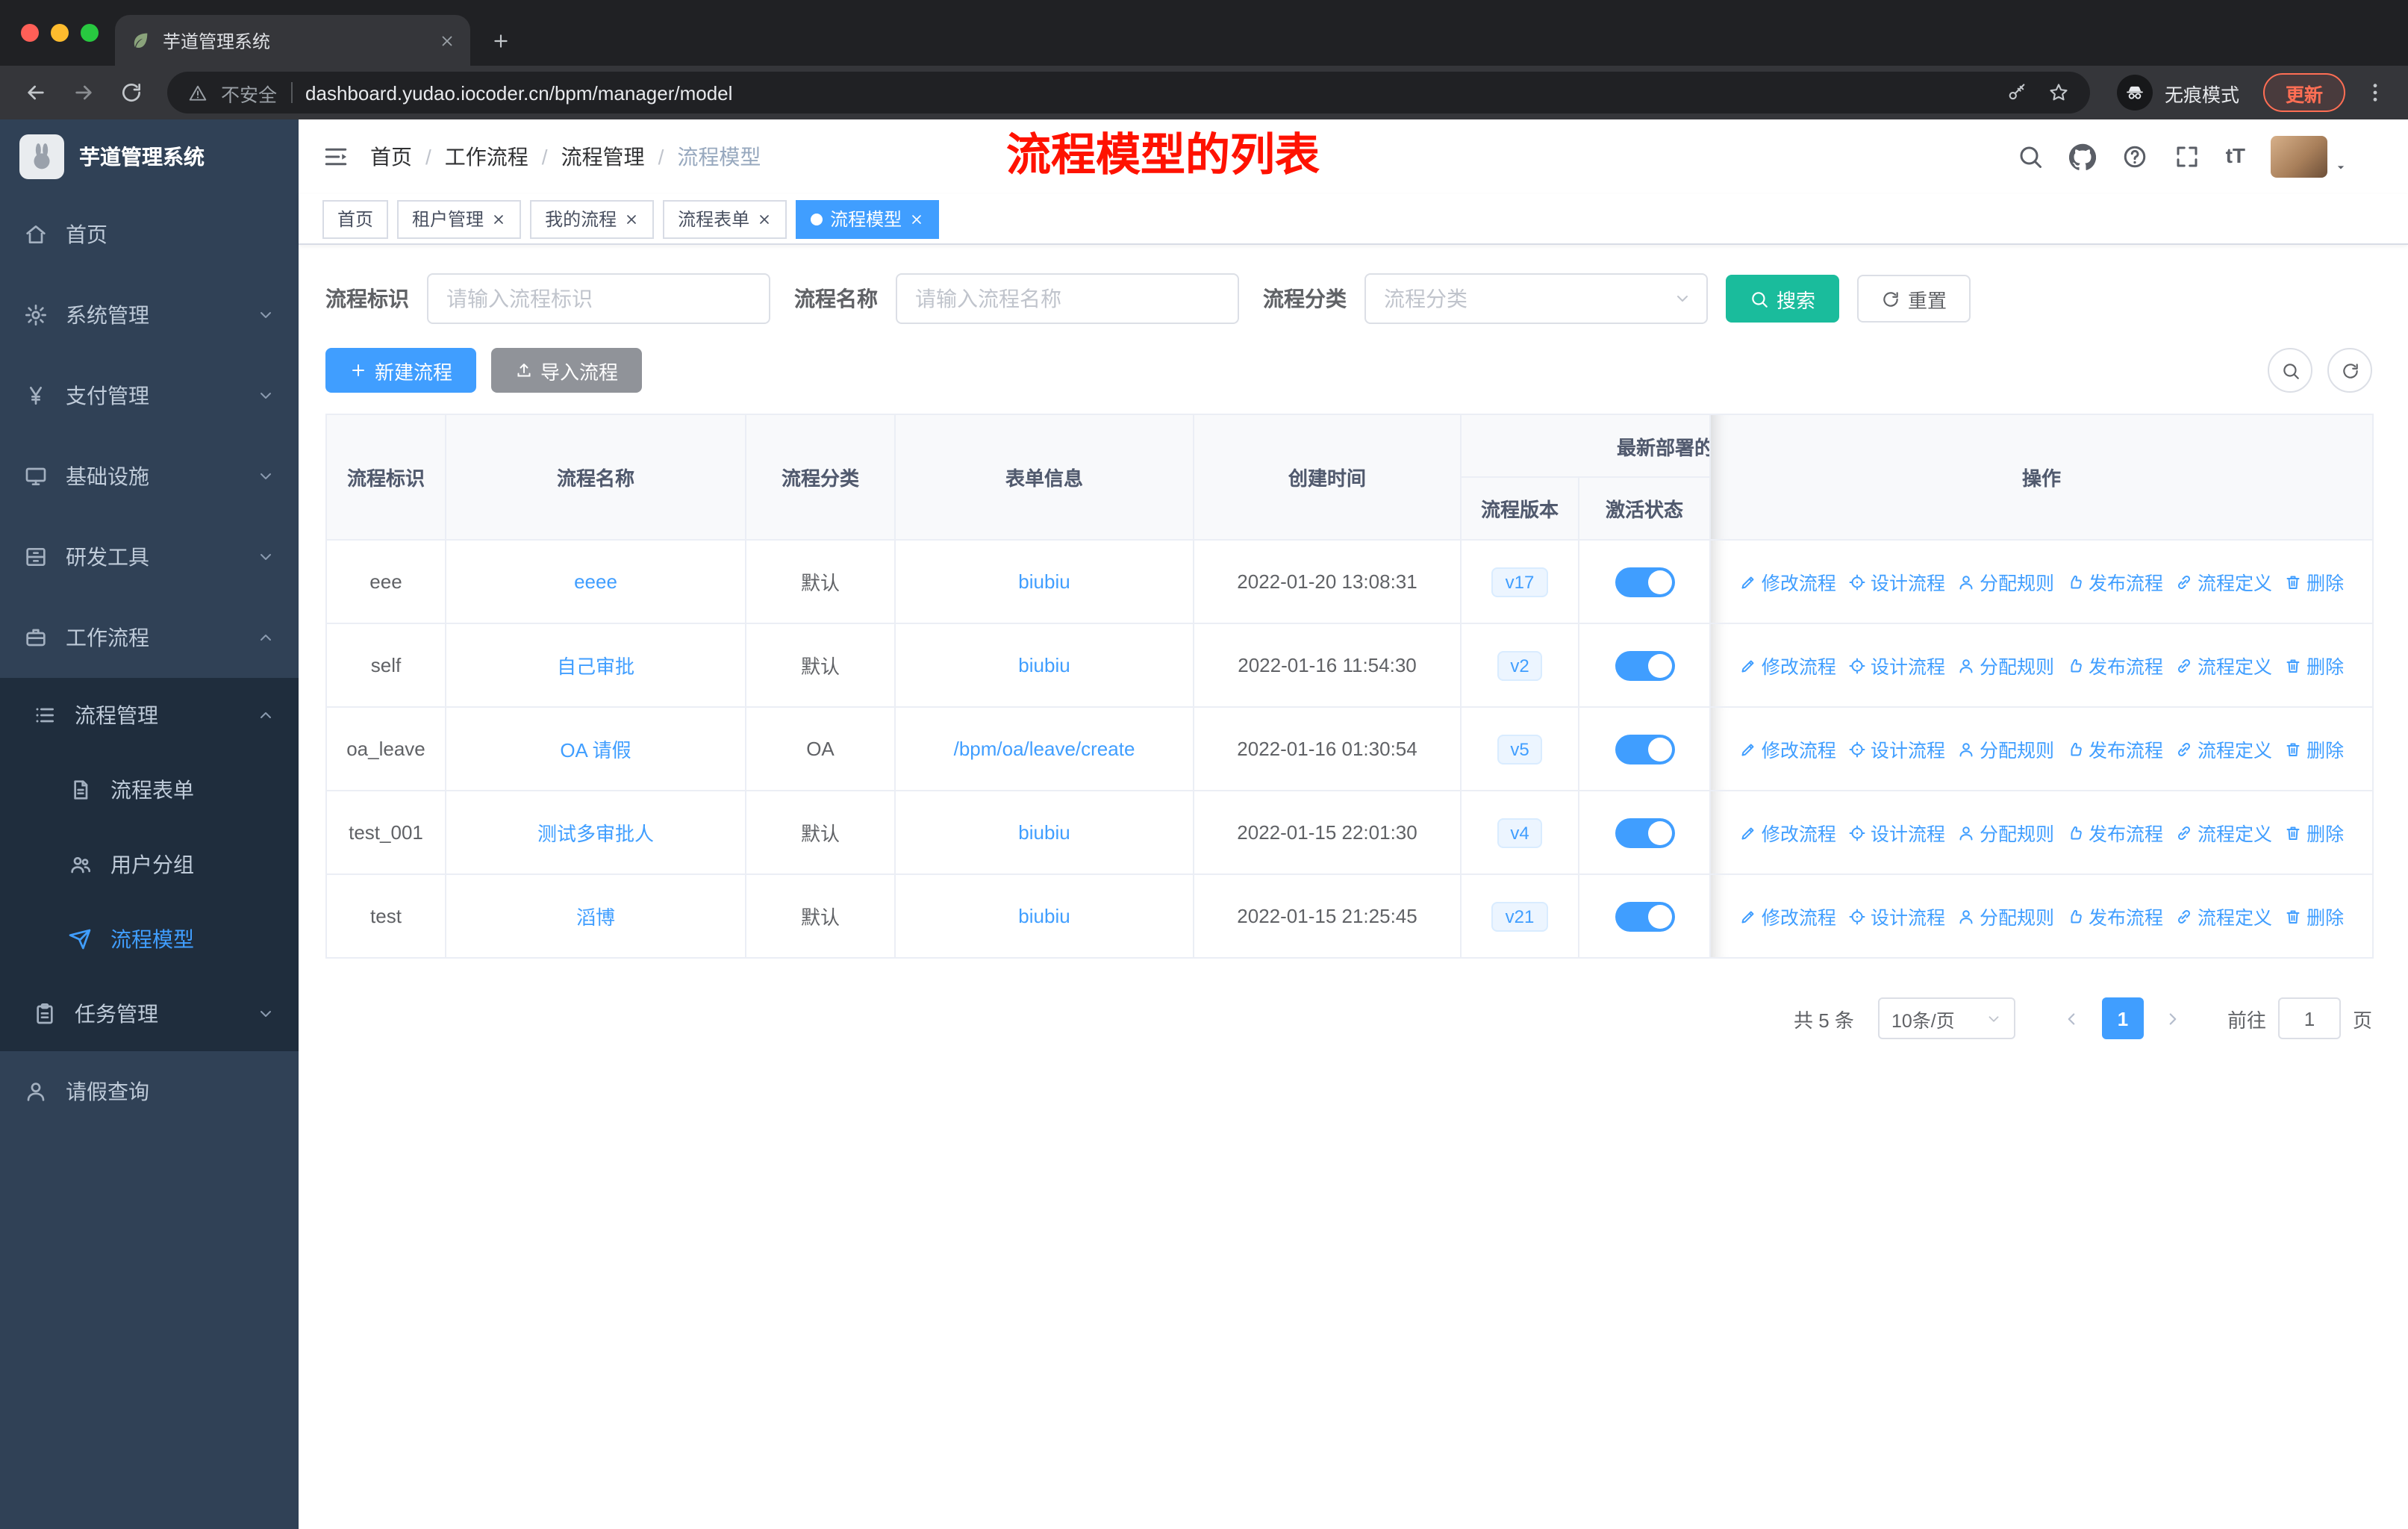 Image resolution: width=2408 pixels, height=1529 pixels. I want to click on form-info-link: /bpm/oa/leave/create, so click(1044, 749).